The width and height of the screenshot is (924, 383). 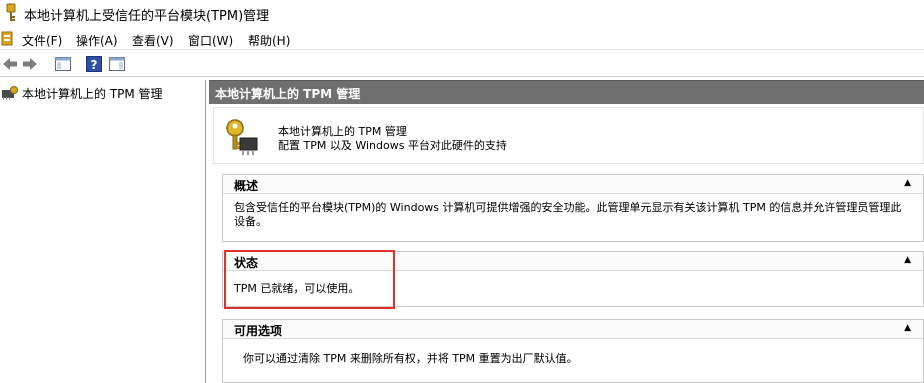 What do you see at coordinates (462, 64) in the screenshot?
I see `toolbar: ?` at bounding box center [462, 64].